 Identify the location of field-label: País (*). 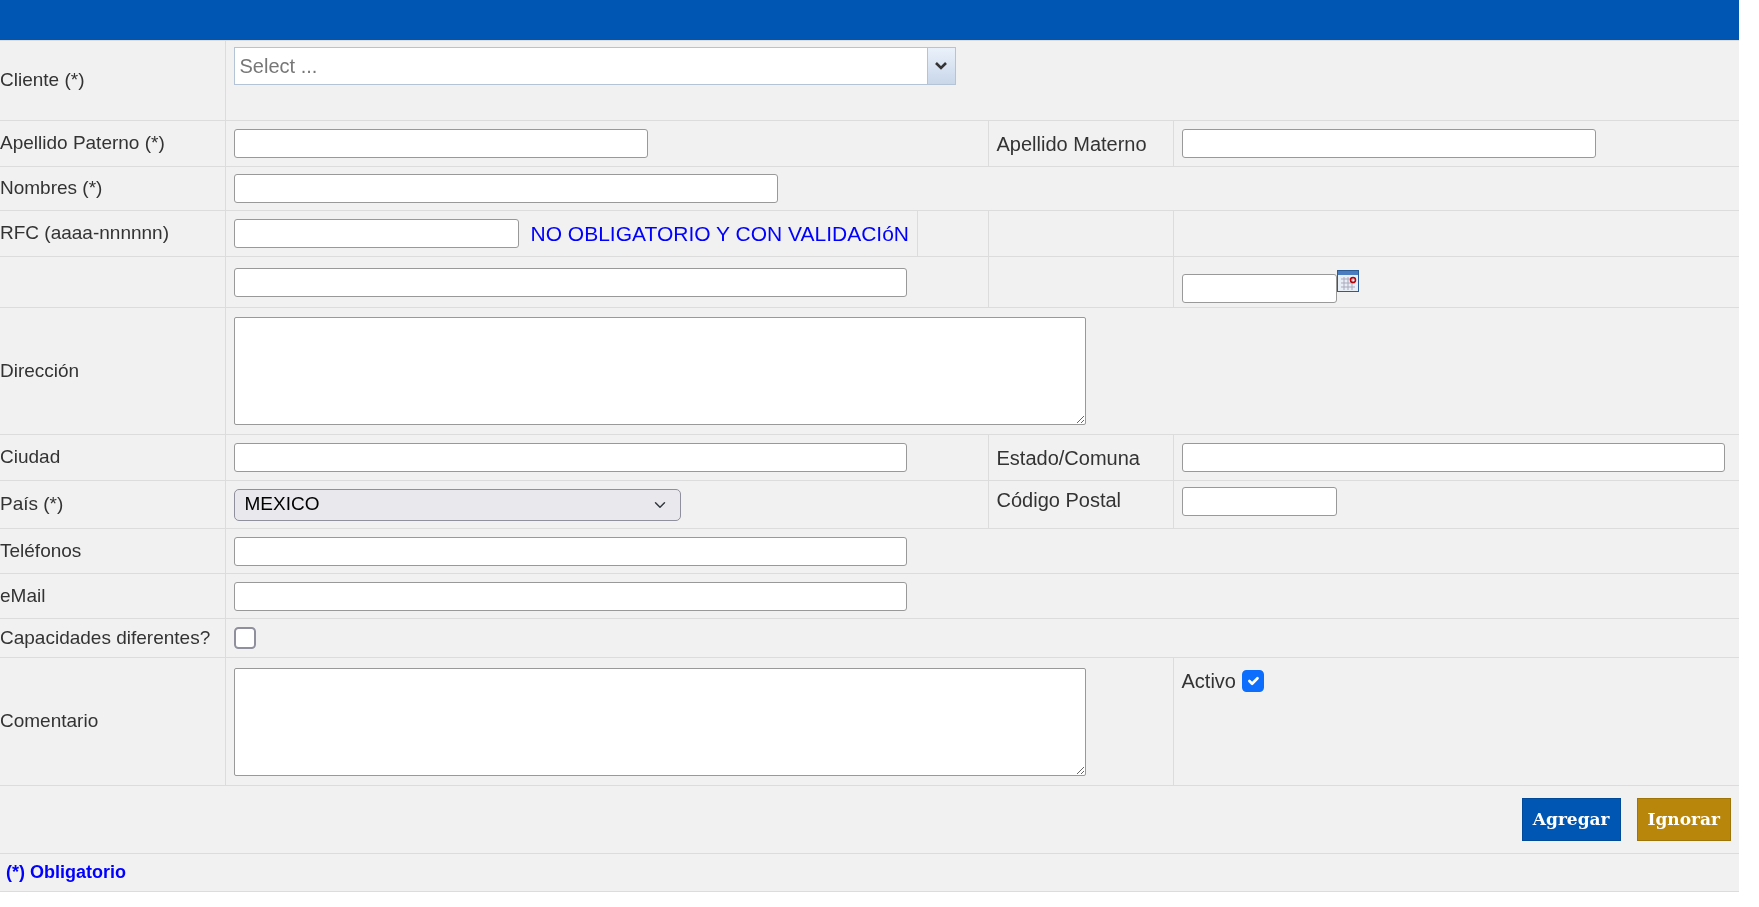
(32, 504).